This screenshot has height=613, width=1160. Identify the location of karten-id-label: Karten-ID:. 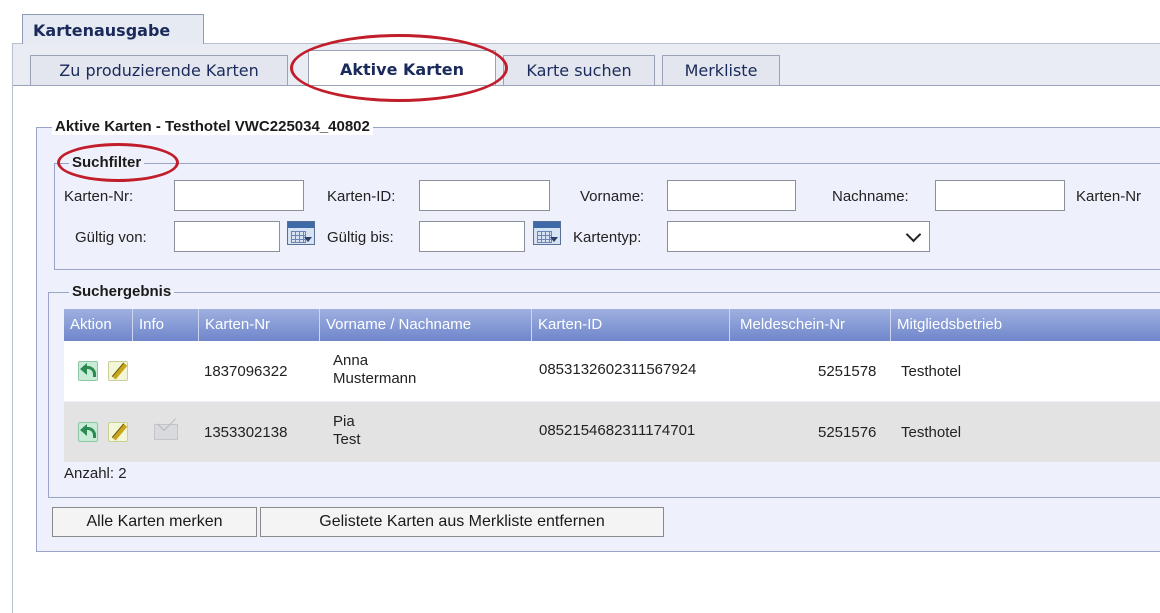
(361, 196).